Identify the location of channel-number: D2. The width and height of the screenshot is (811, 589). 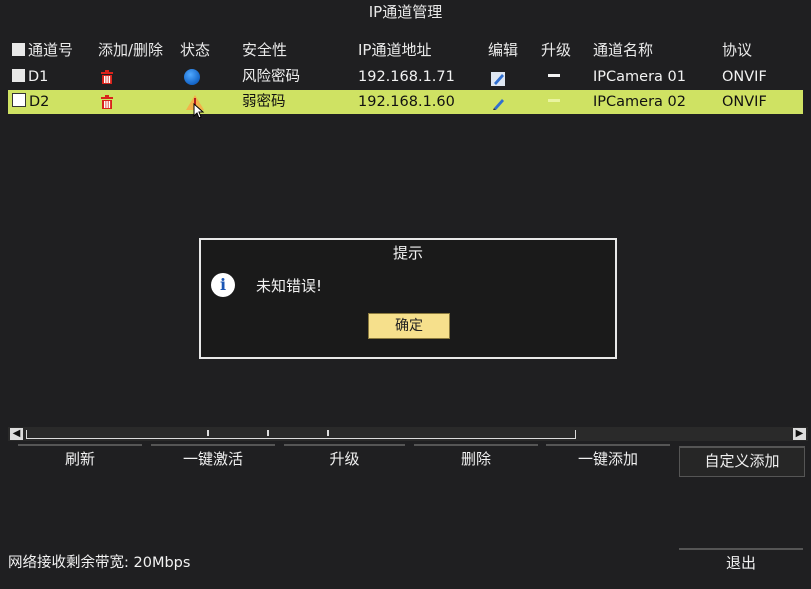
(39, 102).